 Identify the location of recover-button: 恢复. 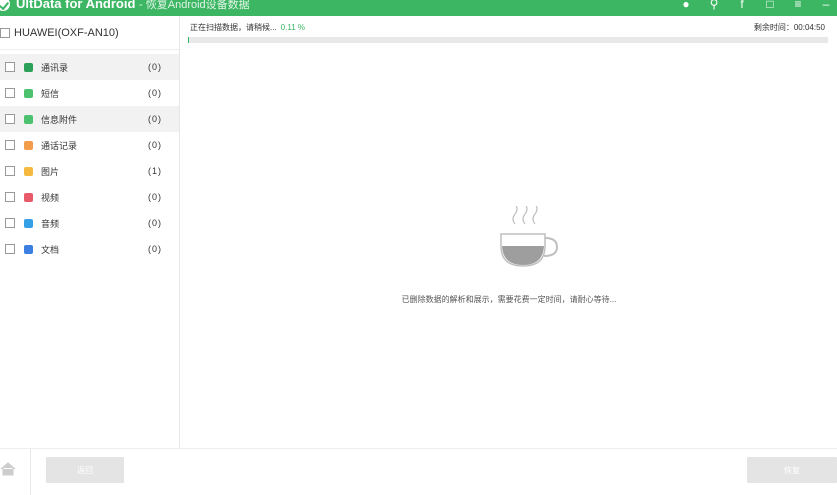
(792, 470).